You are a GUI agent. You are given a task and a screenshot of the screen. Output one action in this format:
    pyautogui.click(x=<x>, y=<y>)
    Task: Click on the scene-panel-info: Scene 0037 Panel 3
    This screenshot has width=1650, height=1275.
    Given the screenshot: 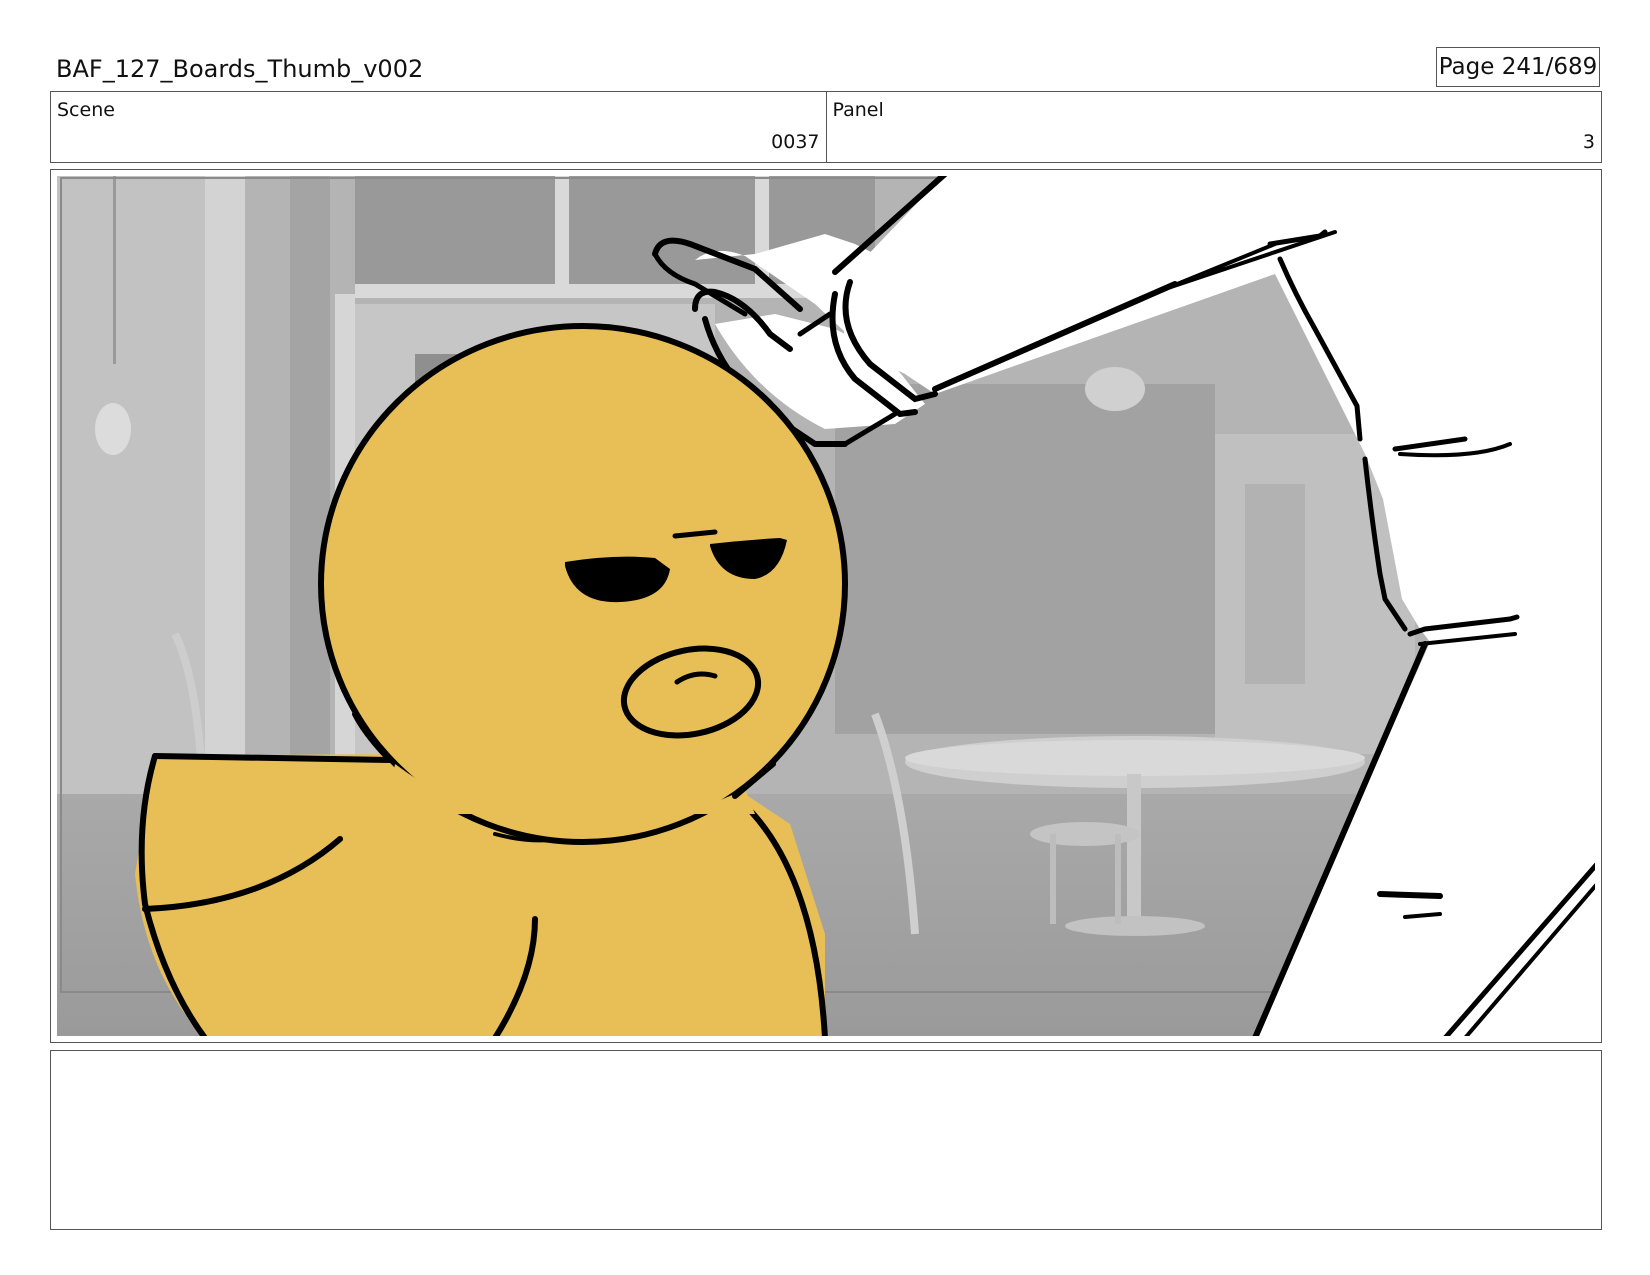 What is the action you would take?
    pyautogui.click(x=826, y=127)
    